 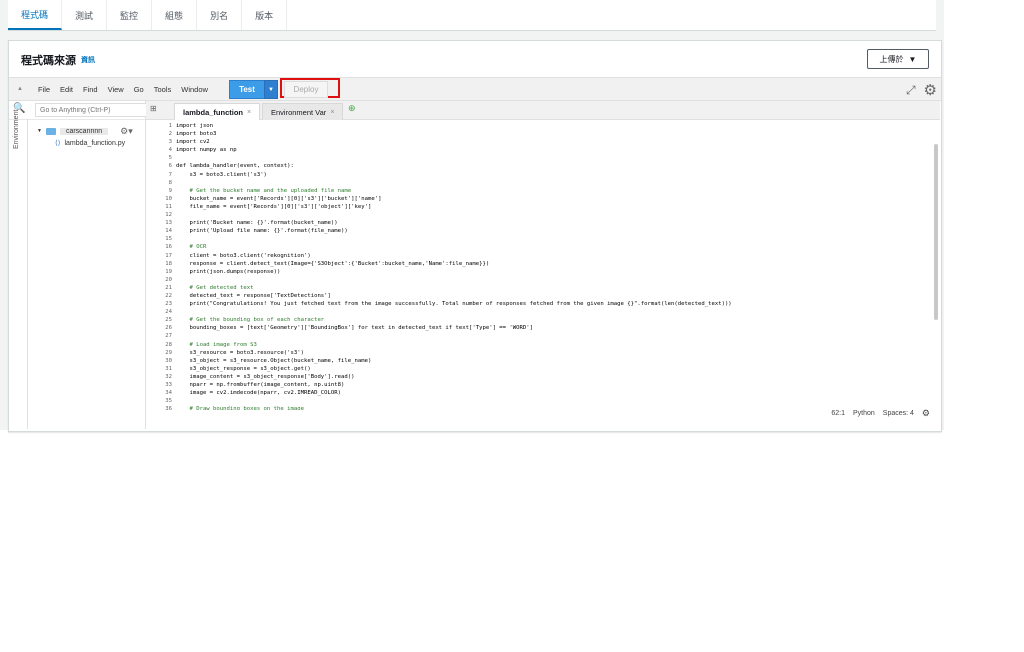 I want to click on line-number: 13, so click(x=168, y=223).